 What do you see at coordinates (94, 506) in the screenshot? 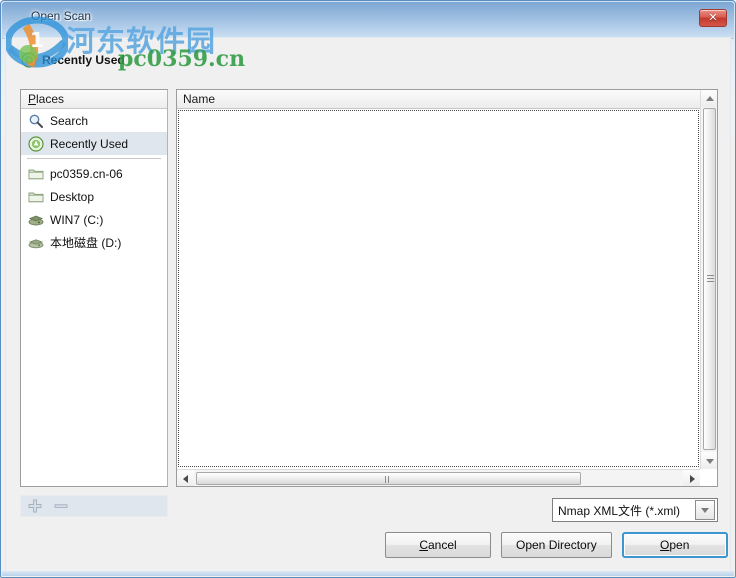
I see `places-toolbar` at bounding box center [94, 506].